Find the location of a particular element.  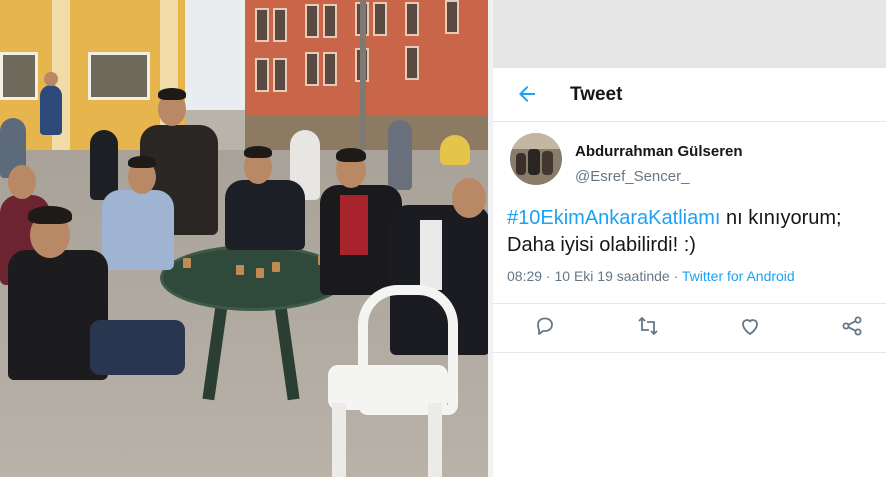

tweet-header: Tweet is located at coordinates (689, 94).